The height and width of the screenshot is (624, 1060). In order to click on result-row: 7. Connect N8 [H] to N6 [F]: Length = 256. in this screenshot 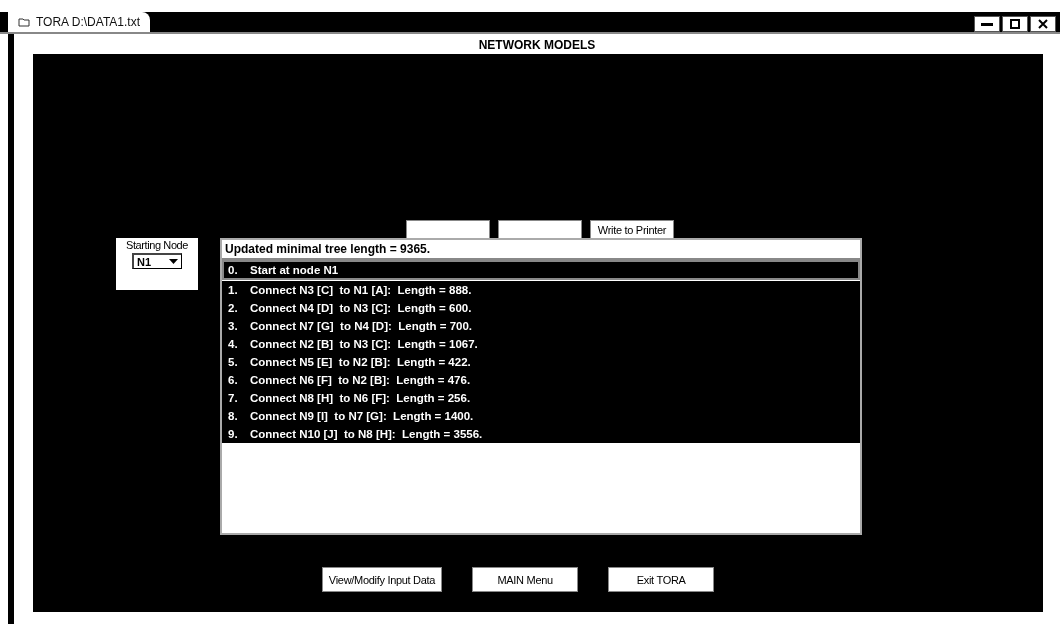, I will do `click(541, 398)`.